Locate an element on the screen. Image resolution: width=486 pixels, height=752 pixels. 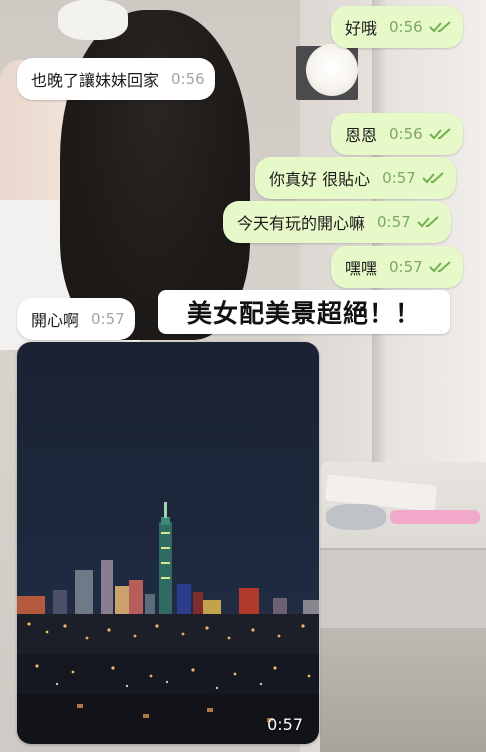
wall-lamp is located at coordinates (332, 70).